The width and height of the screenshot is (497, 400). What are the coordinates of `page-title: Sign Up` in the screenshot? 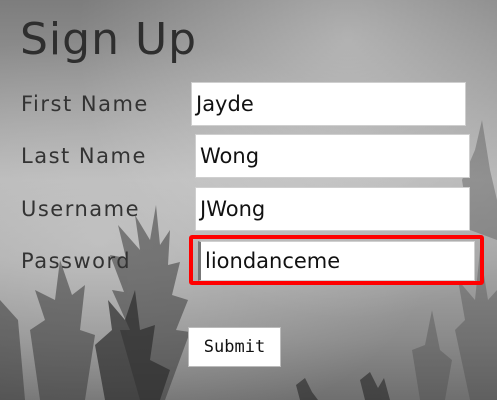 It's located at (109, 39).